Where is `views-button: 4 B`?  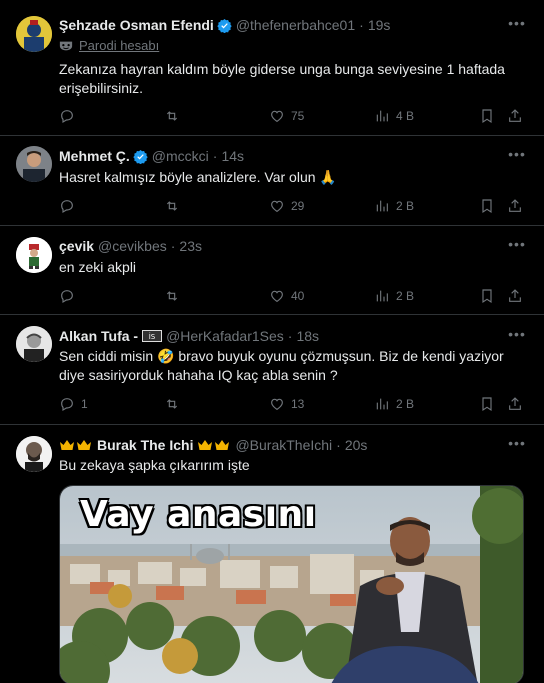
views-button: 4 B is located at coordinates (394, 116).